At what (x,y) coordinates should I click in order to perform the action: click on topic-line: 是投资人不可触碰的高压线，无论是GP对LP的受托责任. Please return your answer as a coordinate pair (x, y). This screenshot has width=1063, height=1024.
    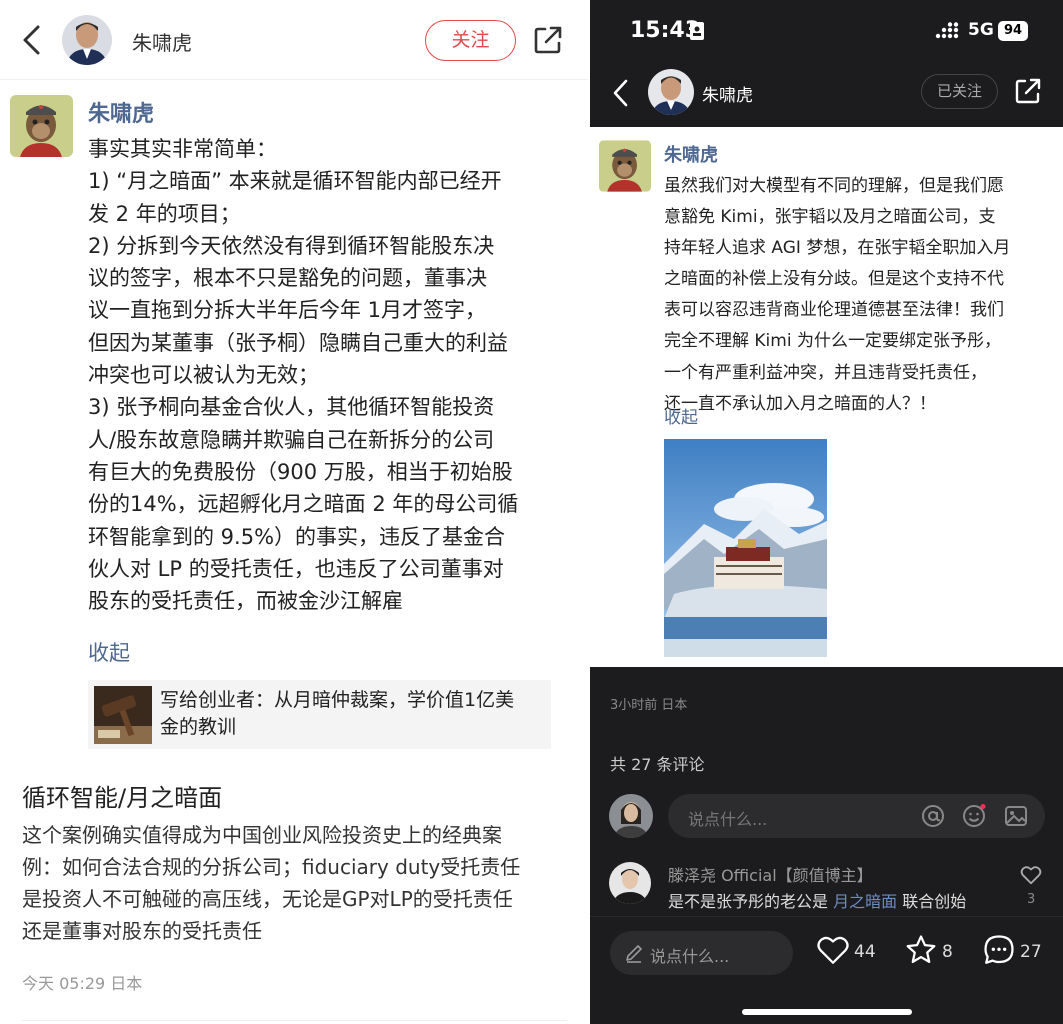
    Looking at the image, I should click on (267, 899).